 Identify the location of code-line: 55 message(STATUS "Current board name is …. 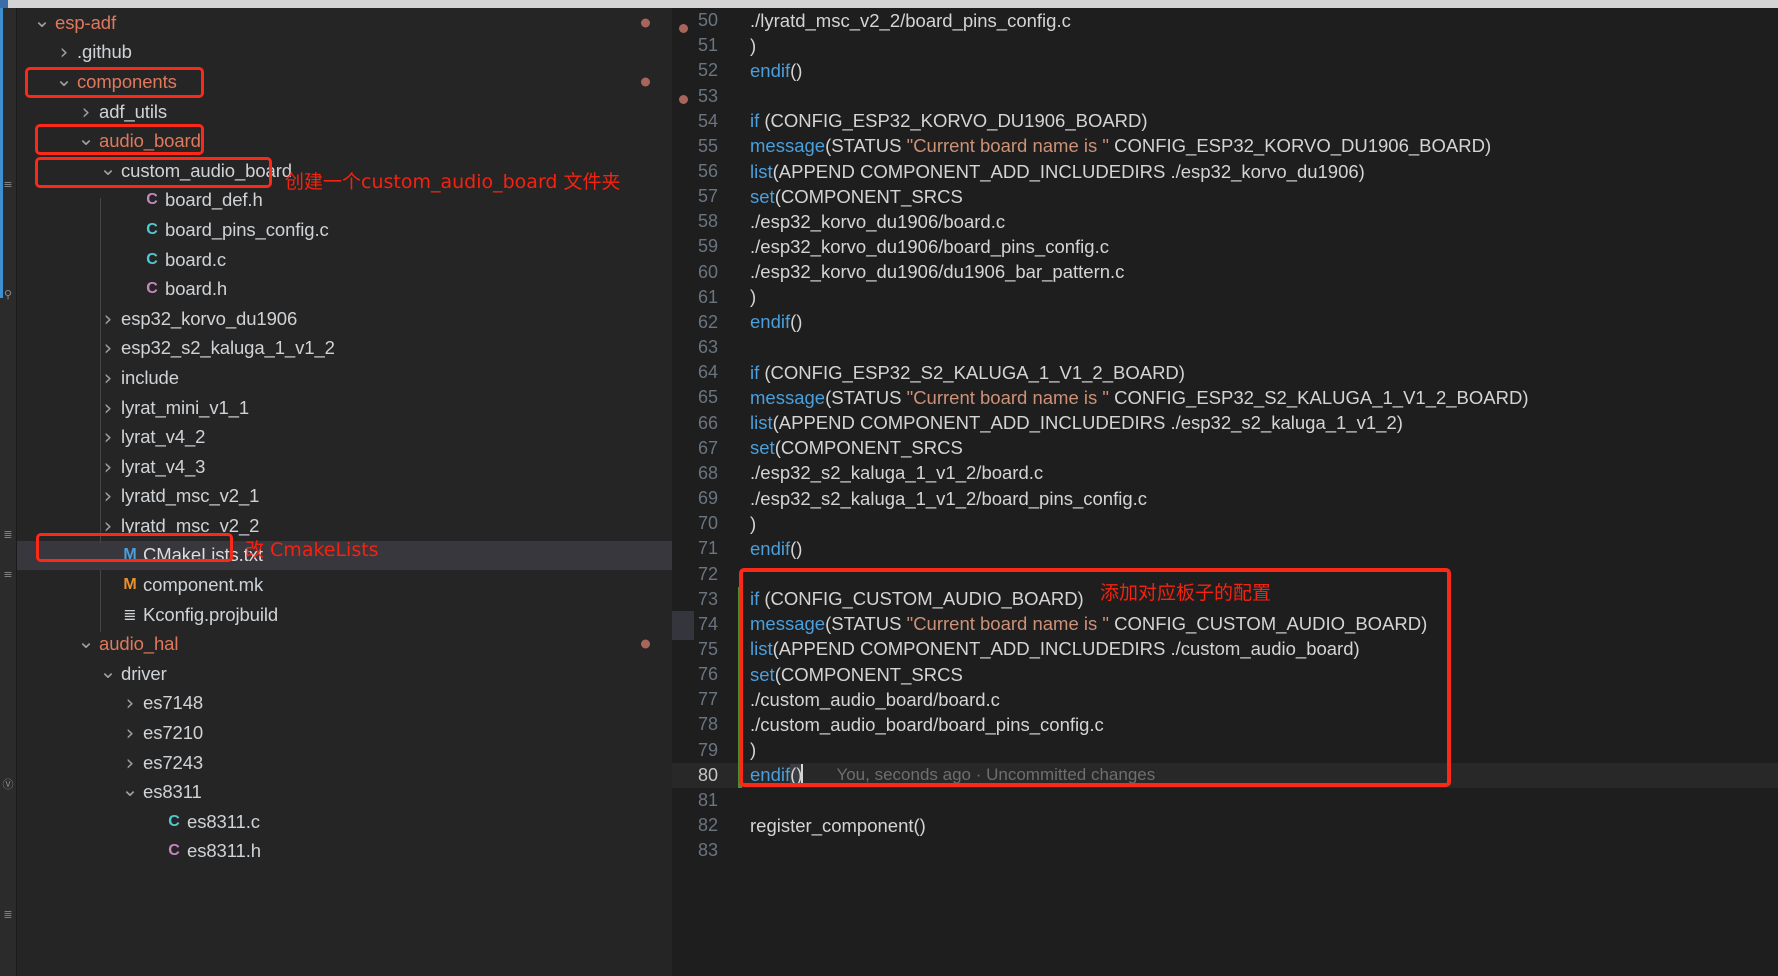
(1225, 146).